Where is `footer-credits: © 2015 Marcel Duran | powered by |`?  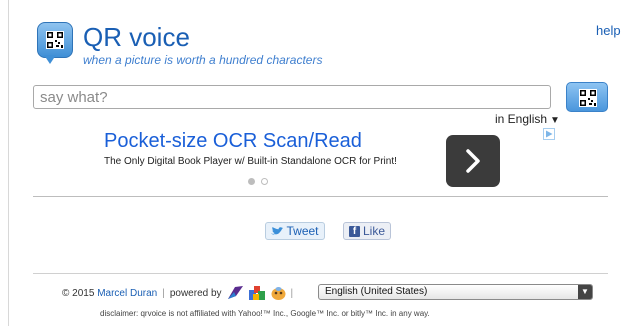 footer-credits: © 2015 Marcel Duran | powered by | is located at coordinates (180, 293).